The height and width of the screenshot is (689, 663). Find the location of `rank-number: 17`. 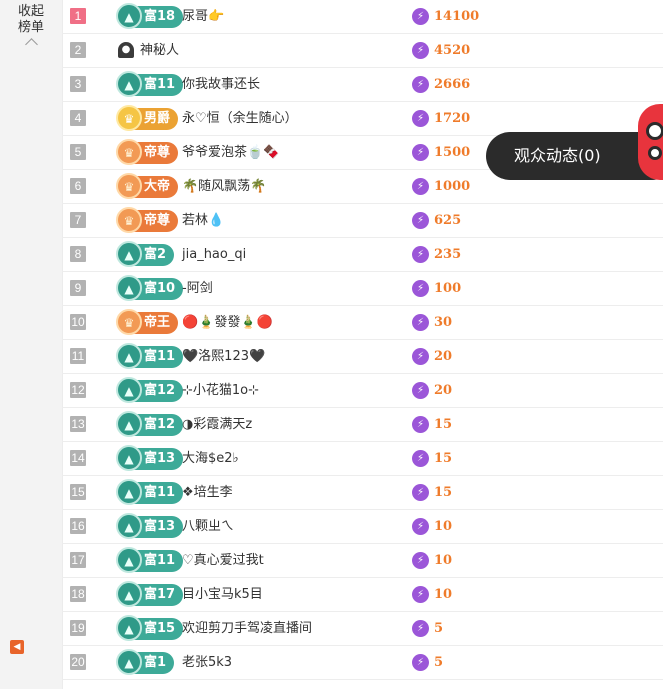

rank-number: 17 is located at coordinates (78, 560).